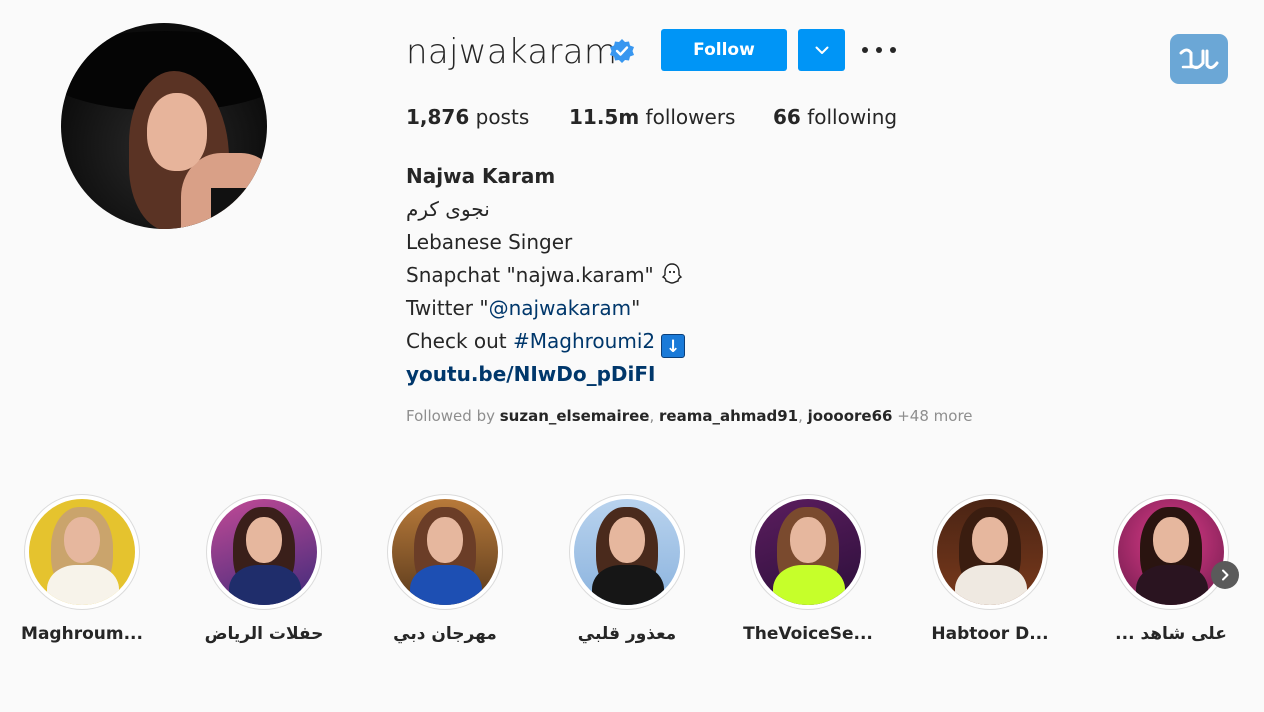 The image size is (1264, 712). Describe the element at coordinates (729, 416) in the screenshot. I see `follower-username: reama_ahmad91` at that location.